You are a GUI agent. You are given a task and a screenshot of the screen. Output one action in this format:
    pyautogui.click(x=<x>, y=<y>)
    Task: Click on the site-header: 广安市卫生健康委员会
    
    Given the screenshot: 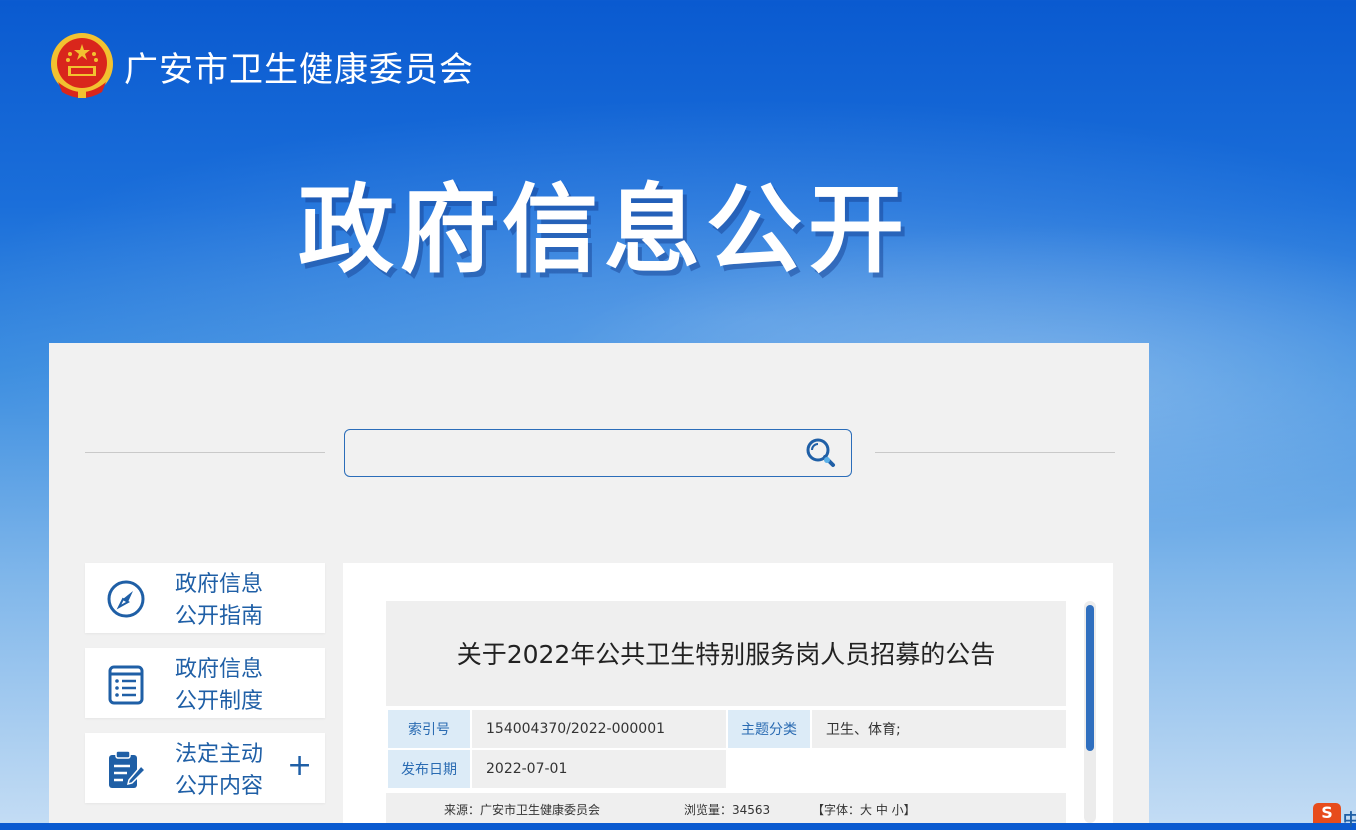 What is the action you would take?
    pyautogui.click(x=261, y=66)
    